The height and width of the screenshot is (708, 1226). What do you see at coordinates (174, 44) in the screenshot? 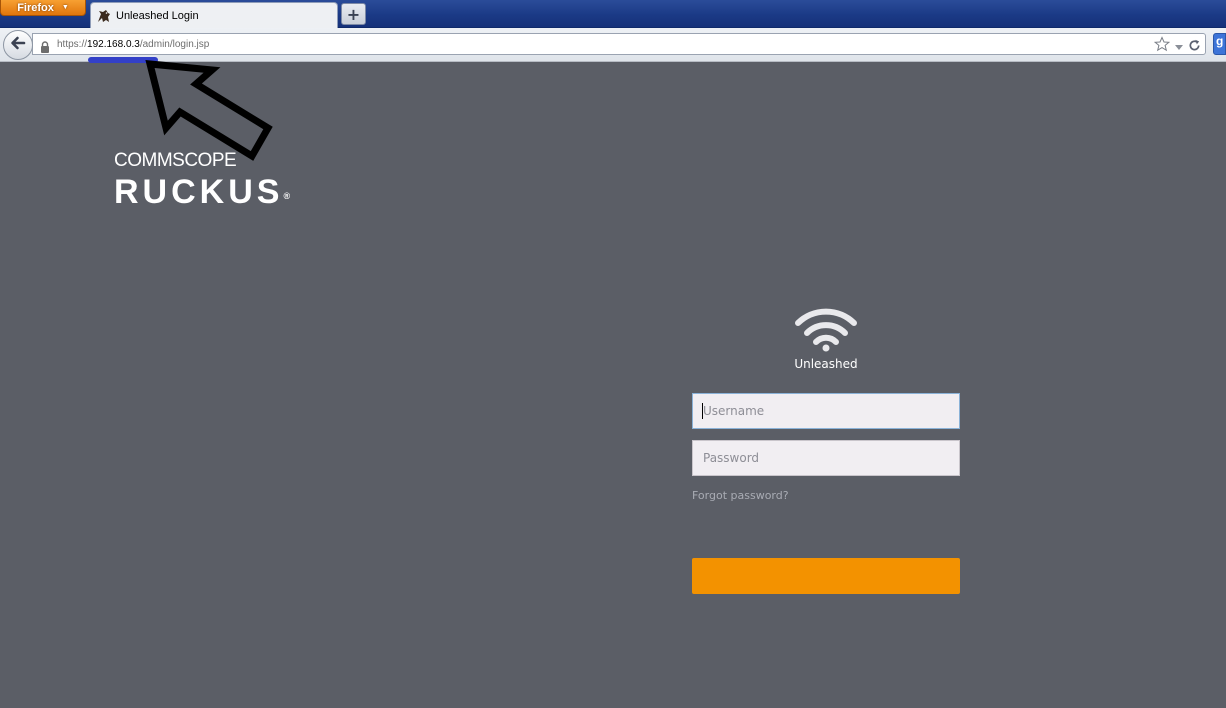
I see `url-path: /admin/login.jsp` at bounding box center [174, 44].